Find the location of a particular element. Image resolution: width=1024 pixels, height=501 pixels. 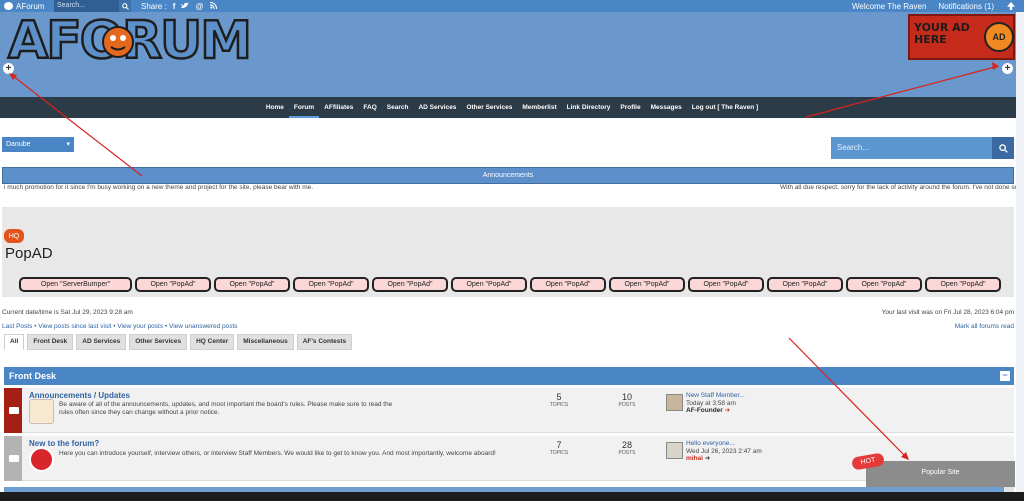

nav-item-search: Search is located at coordinates (398, 107).